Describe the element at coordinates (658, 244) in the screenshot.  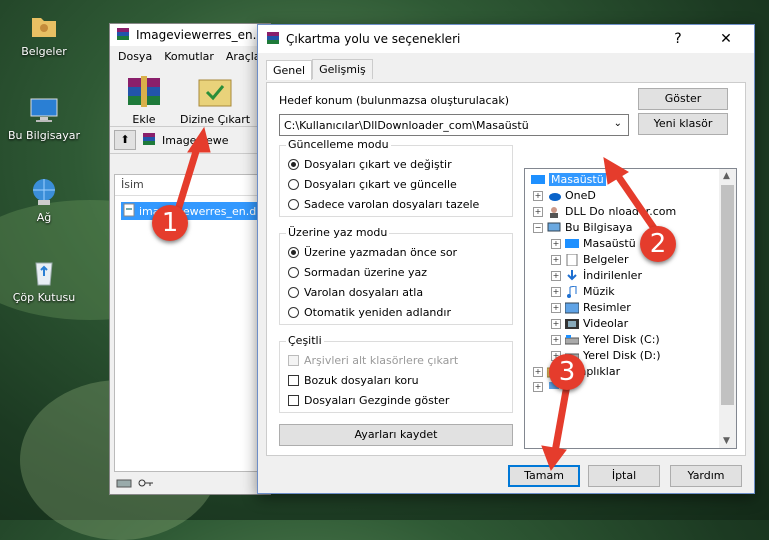
I see `annotation-badge-2: 2` at that location.